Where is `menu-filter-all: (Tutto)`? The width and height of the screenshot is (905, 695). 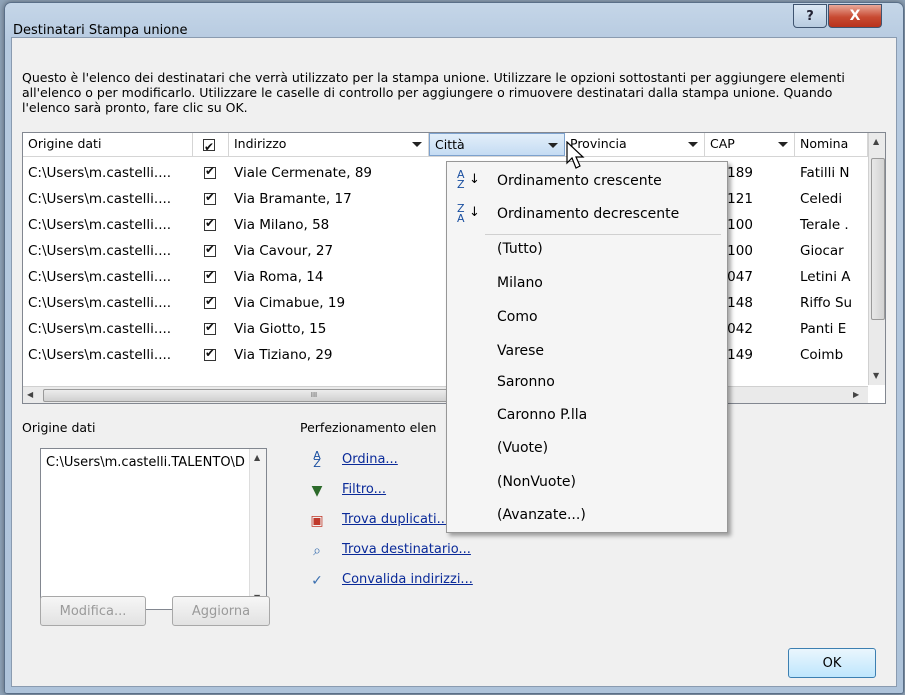
menu-filter-all: (Tutto) is located at coordinates (520, 249).